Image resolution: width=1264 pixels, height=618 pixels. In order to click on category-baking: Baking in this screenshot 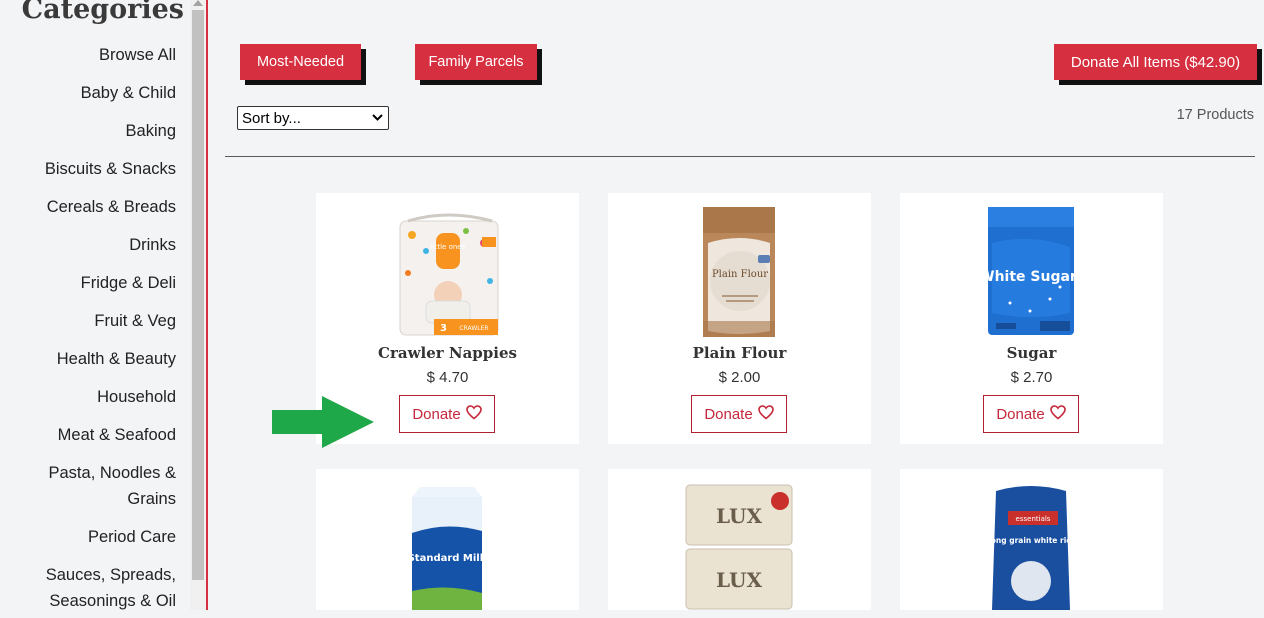, I will do `click(110, 131)`.